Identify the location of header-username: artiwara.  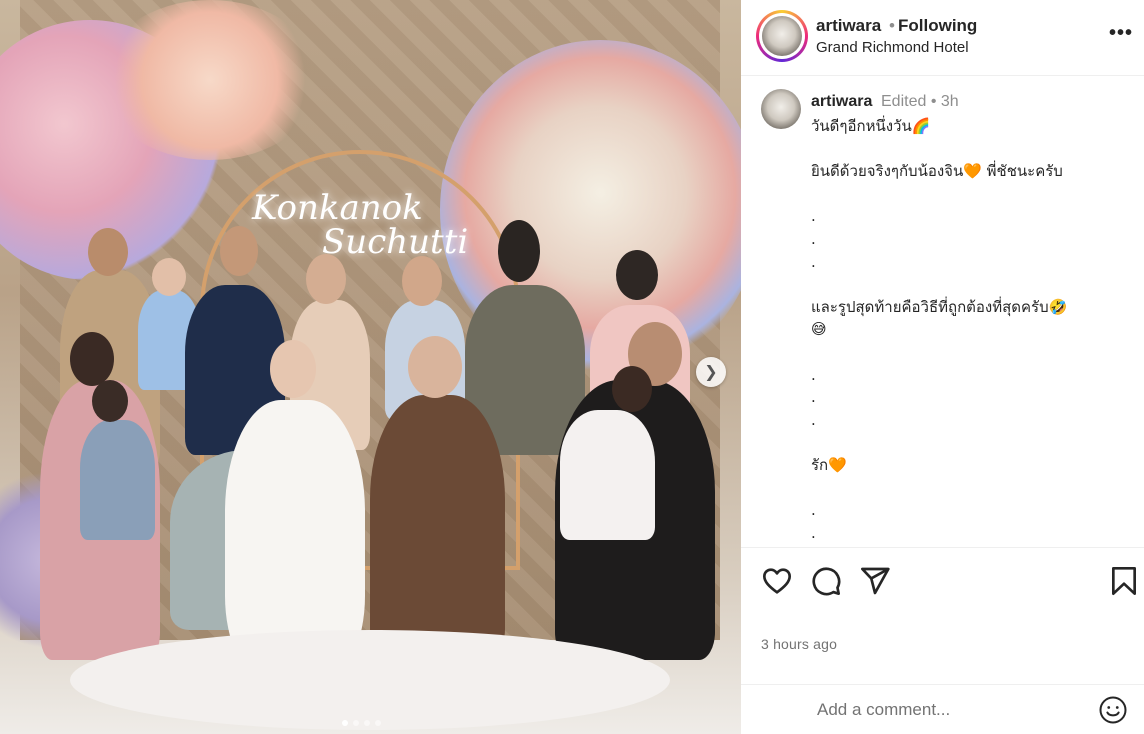
(848, 26).